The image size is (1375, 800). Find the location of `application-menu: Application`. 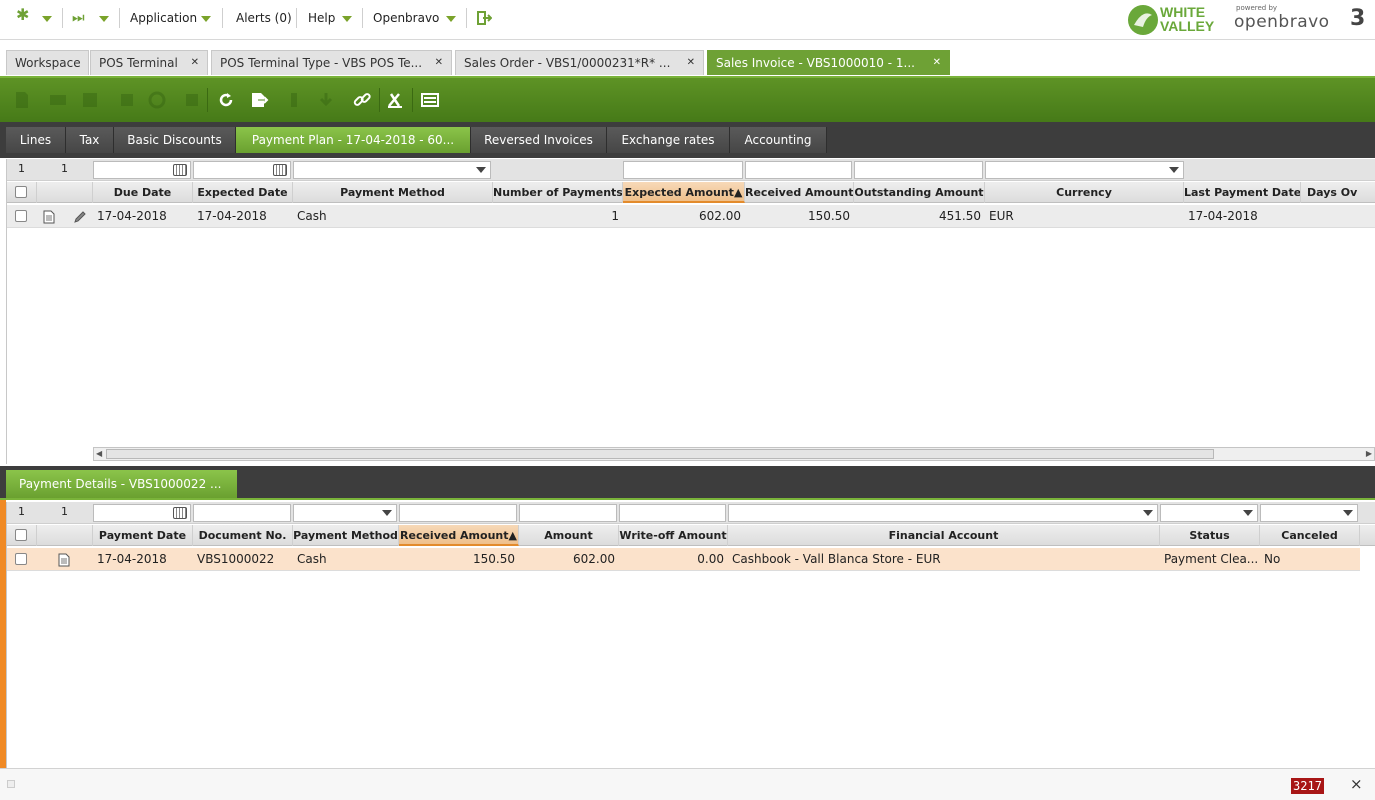

application-menu: Application is located at coordinates (163, 18).